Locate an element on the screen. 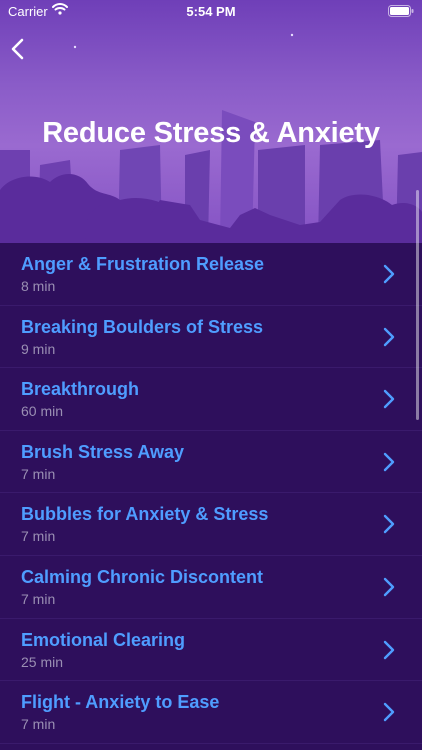 Image resolution: width=422 pixels, height=750 pixels. scrollbar is located at coordinates (417, 305).